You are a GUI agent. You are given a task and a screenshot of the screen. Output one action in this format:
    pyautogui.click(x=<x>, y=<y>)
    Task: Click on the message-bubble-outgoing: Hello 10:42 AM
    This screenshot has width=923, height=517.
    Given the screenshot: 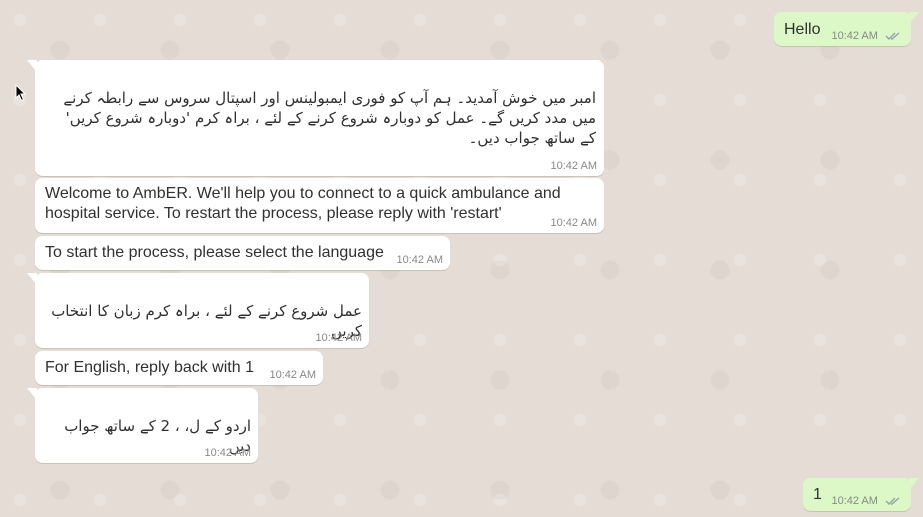 What is the action you would take?
    pyautogui.click(x=846, y=29)
    